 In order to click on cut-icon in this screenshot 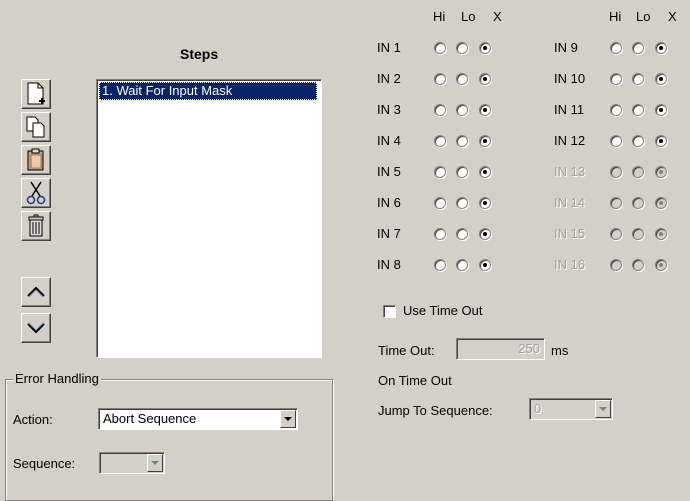, I will do `click(36, 193)`.